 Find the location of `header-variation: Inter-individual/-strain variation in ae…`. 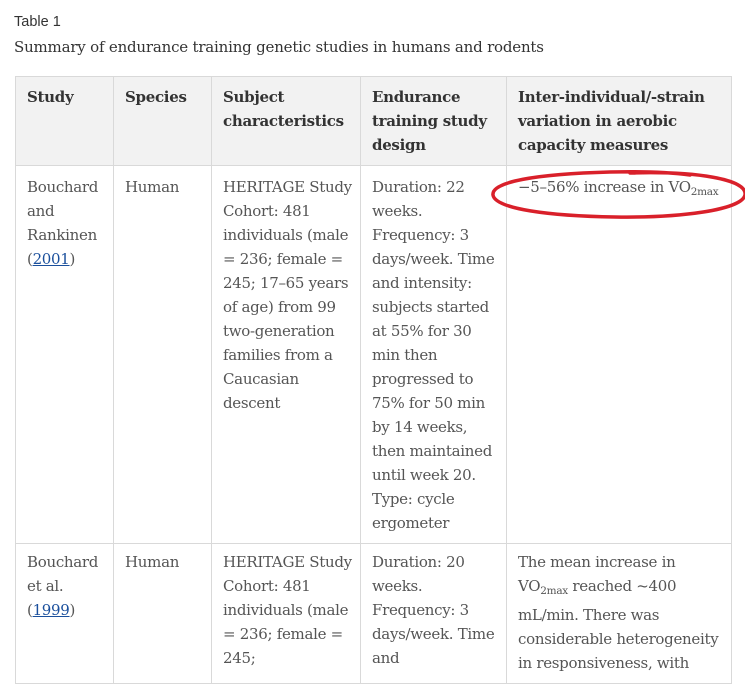

header-variation: Inter-individual/-strain variation in ae… is located at coordinates (619, 121).